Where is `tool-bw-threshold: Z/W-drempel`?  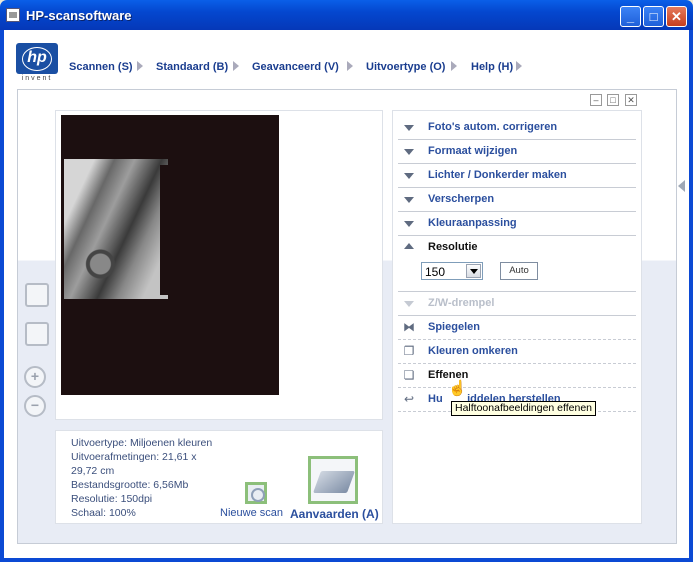
tool-bw-threshold: Z/W-drempel is located at coordinates (517, 304).